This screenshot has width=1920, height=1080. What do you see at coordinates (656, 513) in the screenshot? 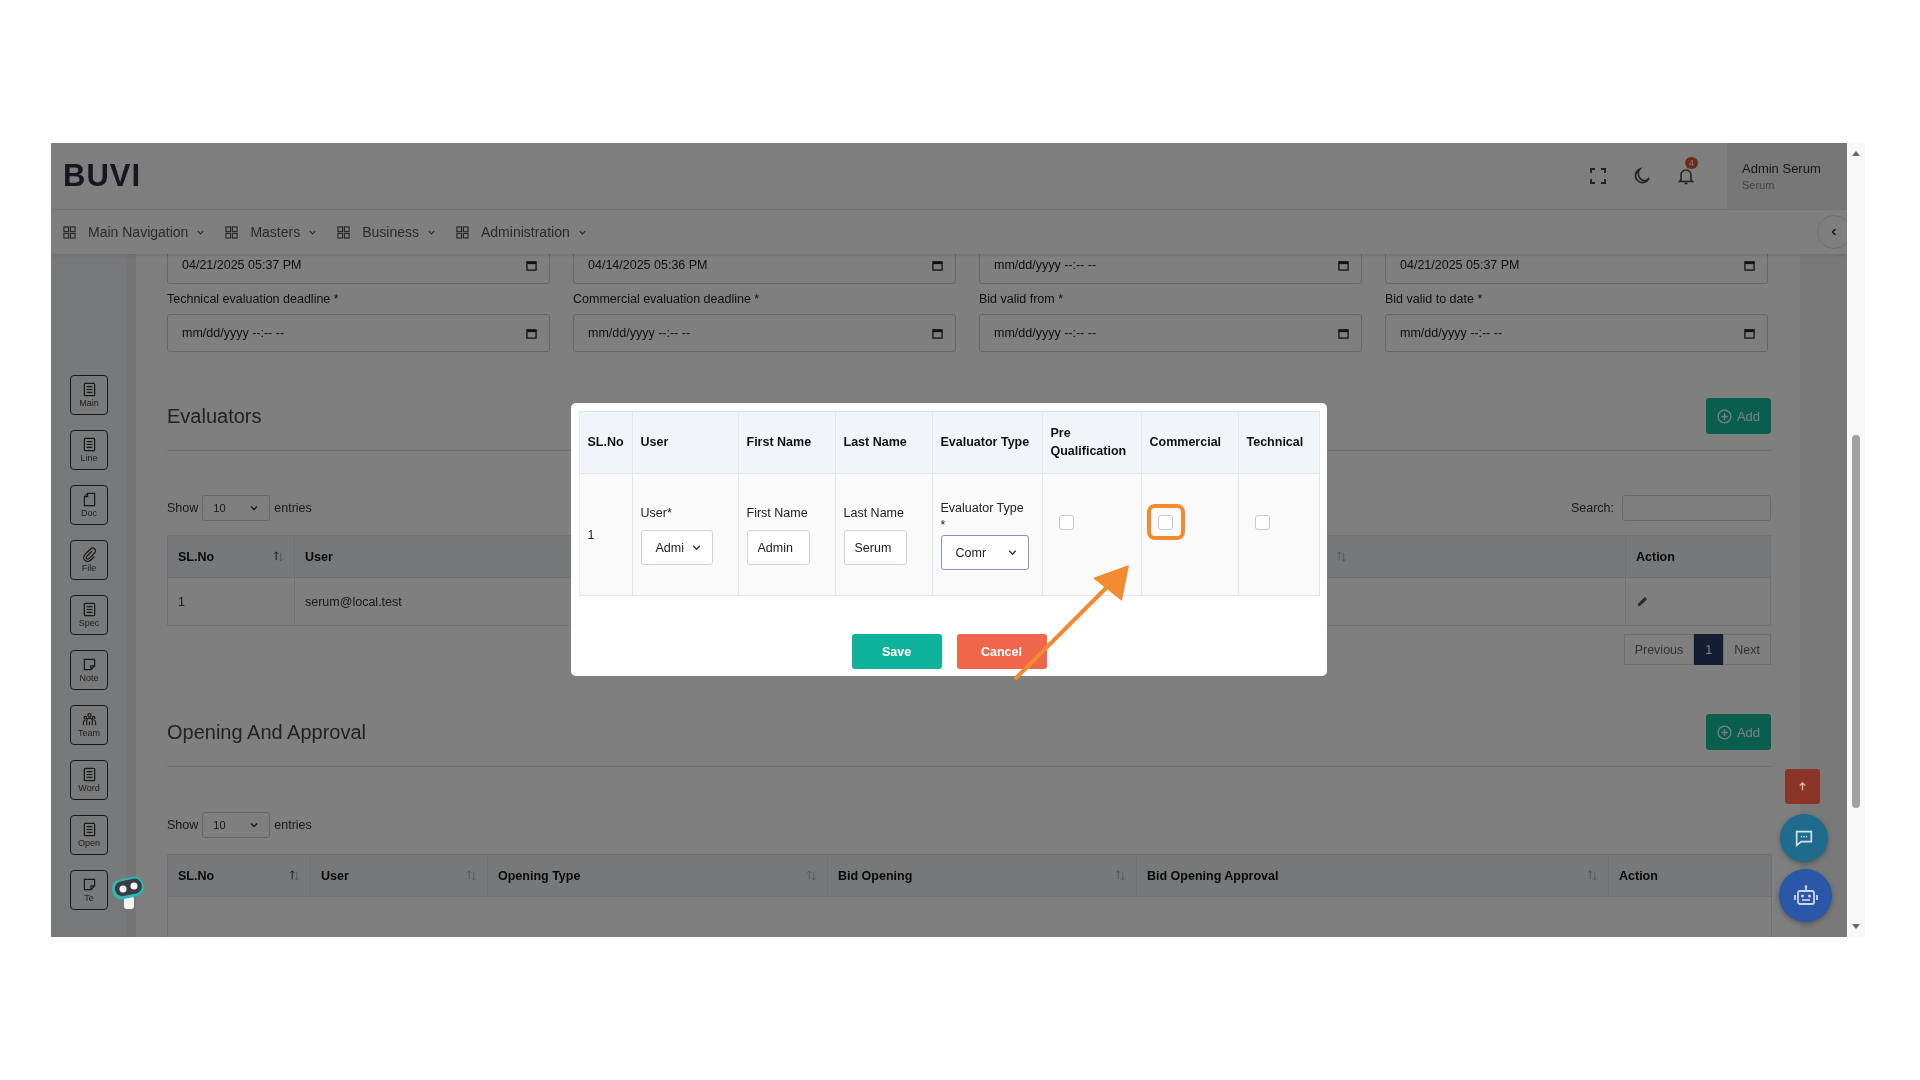
I see `field-label: User*` at bounding box center [656, 513].